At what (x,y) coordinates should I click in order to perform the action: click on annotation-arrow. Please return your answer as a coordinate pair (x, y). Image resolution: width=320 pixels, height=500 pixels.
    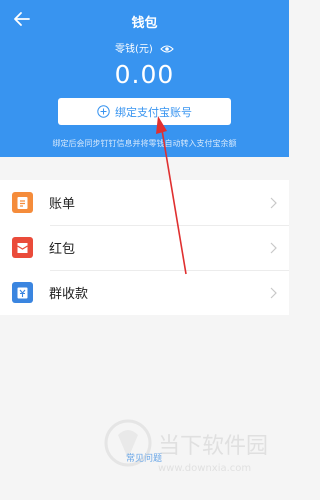
    Looking at the image, I should click on (171, 195).